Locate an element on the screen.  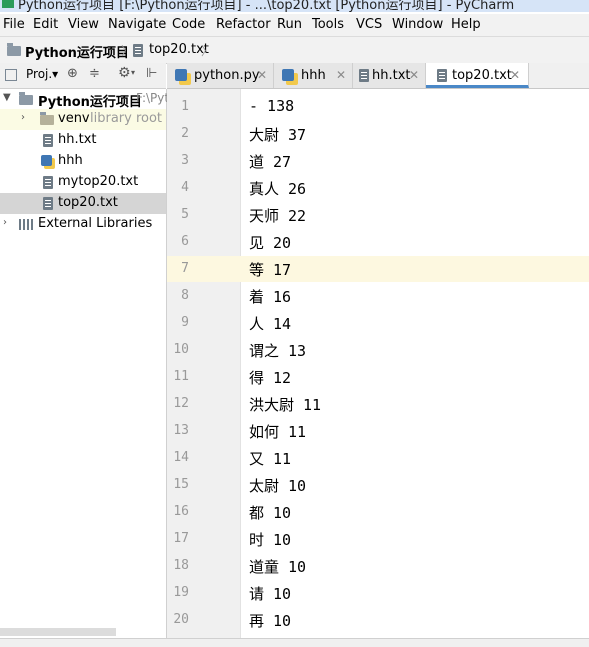
collapse-all-icon: ≑ is located at coordinates (94, 73).